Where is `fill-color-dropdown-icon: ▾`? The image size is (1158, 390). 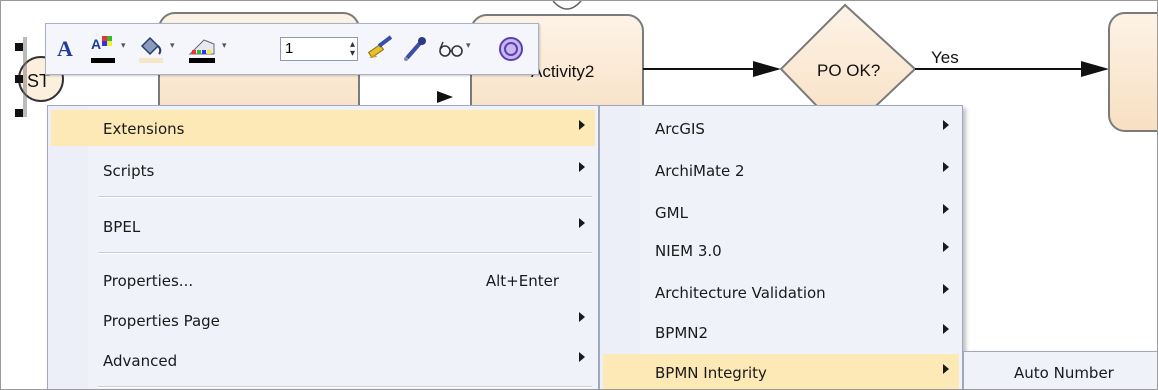
fill-color-dropdown-icon: ▾ is located at coordinates (172, 46).